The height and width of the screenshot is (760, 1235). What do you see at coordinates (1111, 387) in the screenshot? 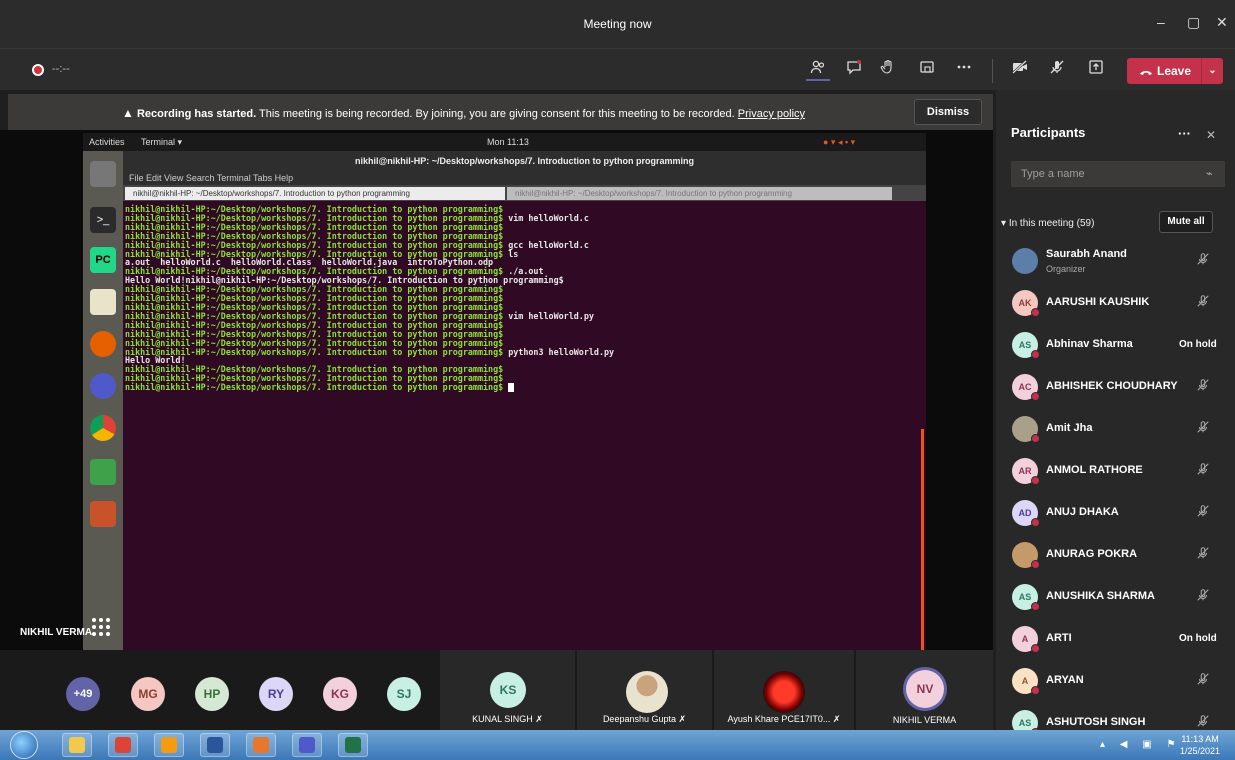
I see `participant-row: AC ABHISHEK CHOUDHARY` at bounding box center [1111, 387].